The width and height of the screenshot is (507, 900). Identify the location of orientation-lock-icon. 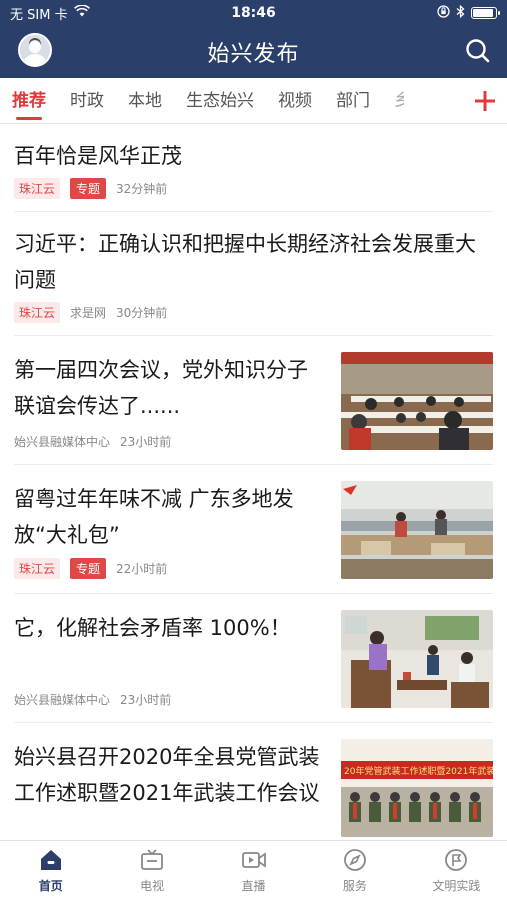
(443, 13).